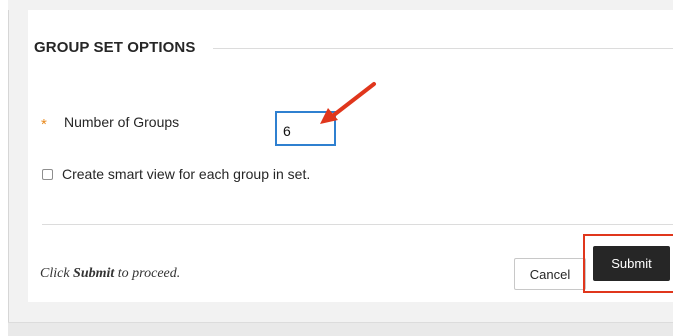 This screenshot has width=673, height=336. Describe the element at coordinates (94, 273) in the screenshot. I see `hint-bold-submit: Submit` at that location.